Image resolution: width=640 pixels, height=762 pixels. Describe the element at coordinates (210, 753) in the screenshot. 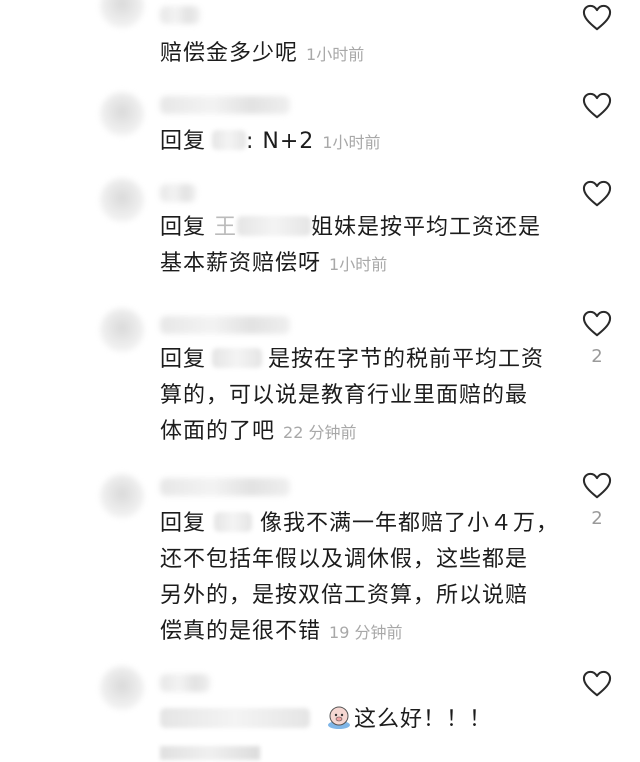

I see `cutoff-text-redacted` at that location.